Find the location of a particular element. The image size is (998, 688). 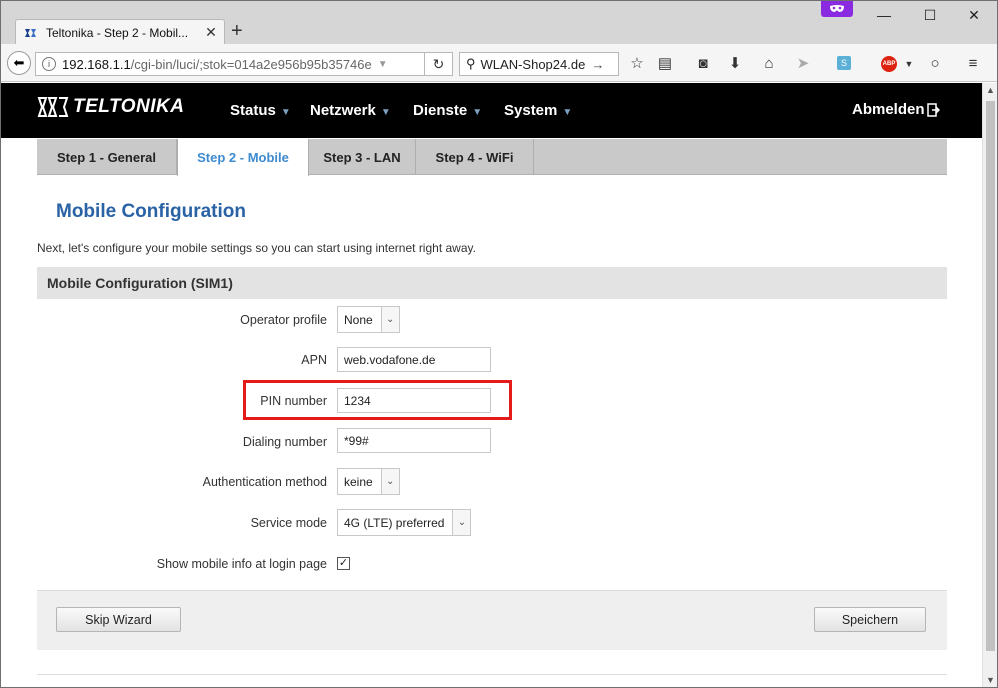

close-tab-icon: ✕ is located at coordinates (211, 32).